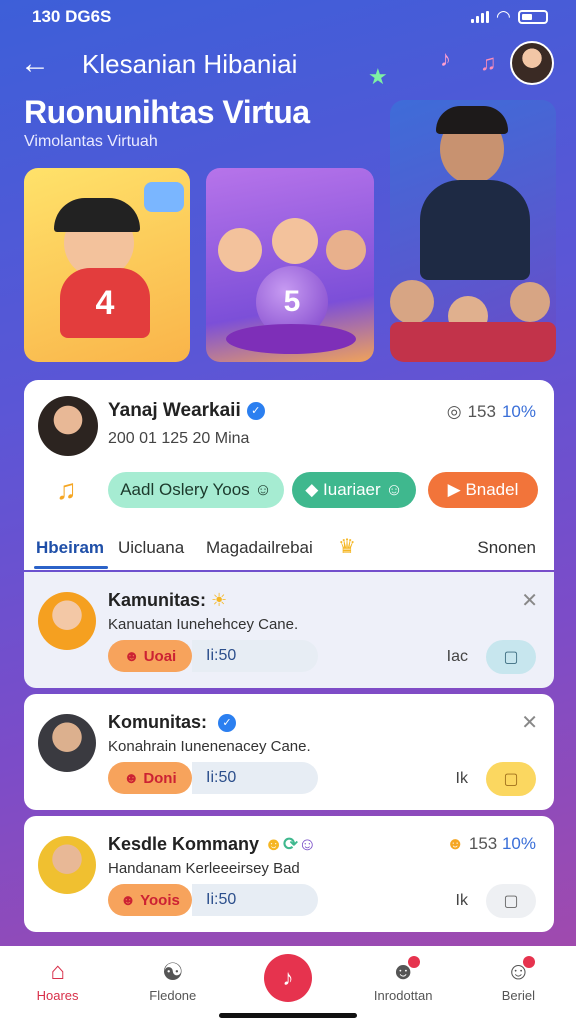 This screenshot has width=576, height=1024. Describe the element at coordinates (71, 567) in the screenshot. I see `tab-indicator` at that location.